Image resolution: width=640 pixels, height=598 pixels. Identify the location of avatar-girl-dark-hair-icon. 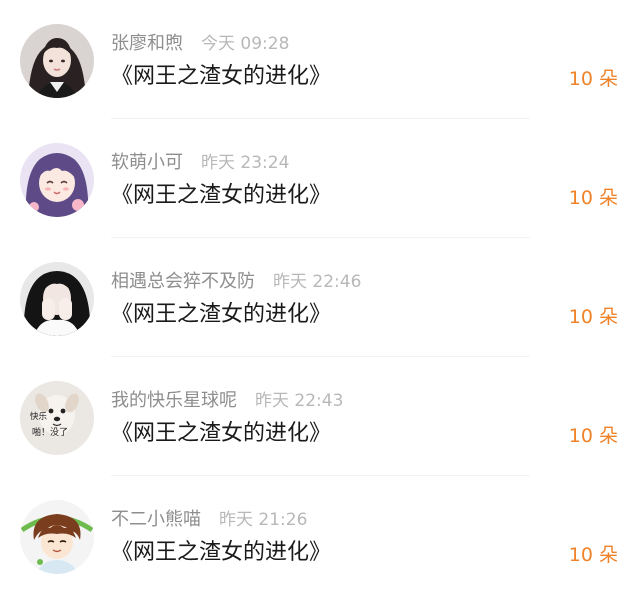
(57, 61).